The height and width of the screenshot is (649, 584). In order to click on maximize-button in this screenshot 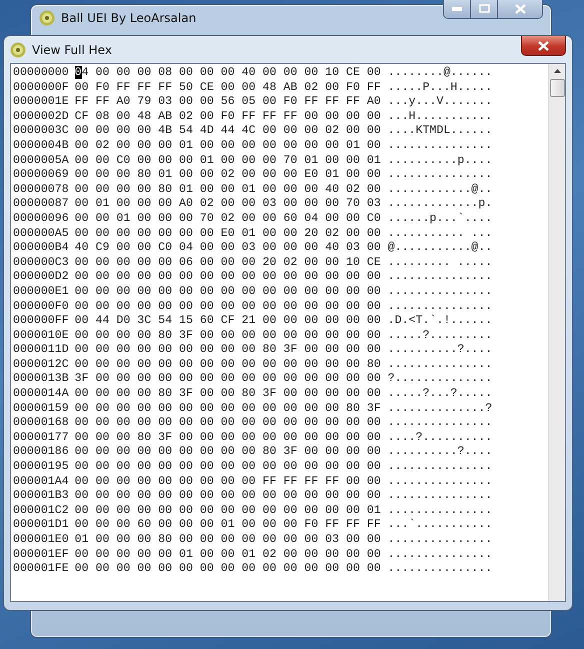, I will do `click(484, 9)`.